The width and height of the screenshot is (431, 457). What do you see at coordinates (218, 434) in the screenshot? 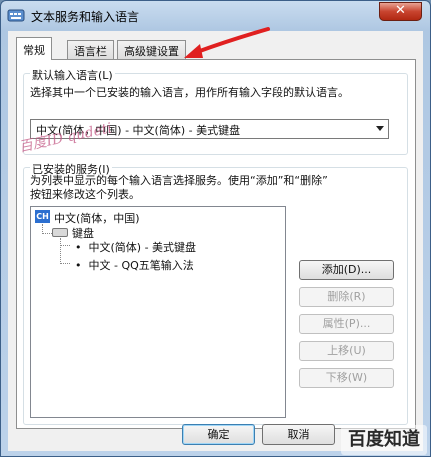
I see `ok-button: 确定` at bounding box center [218, 434].